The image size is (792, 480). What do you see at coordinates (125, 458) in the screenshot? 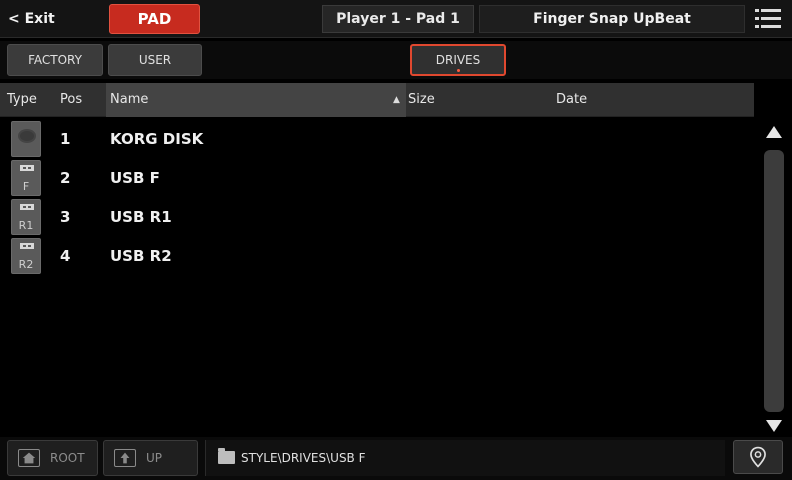
I see `up-arrow-icon` at bounding box center [125, 458].